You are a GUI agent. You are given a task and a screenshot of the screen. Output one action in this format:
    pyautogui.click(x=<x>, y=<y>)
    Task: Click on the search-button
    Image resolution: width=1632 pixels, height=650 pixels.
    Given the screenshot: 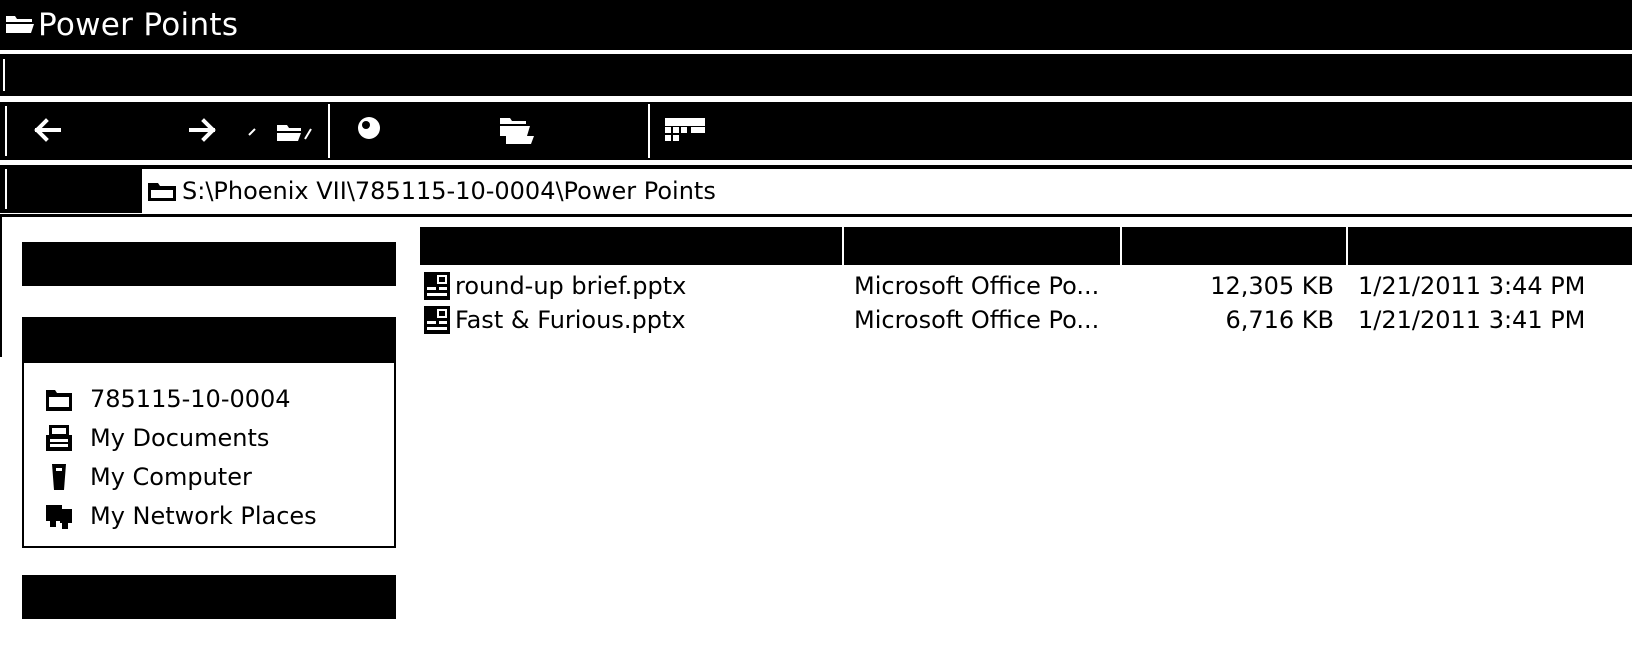 What is the action you would take?
    pyautogui.click(x=370, y=130)
    